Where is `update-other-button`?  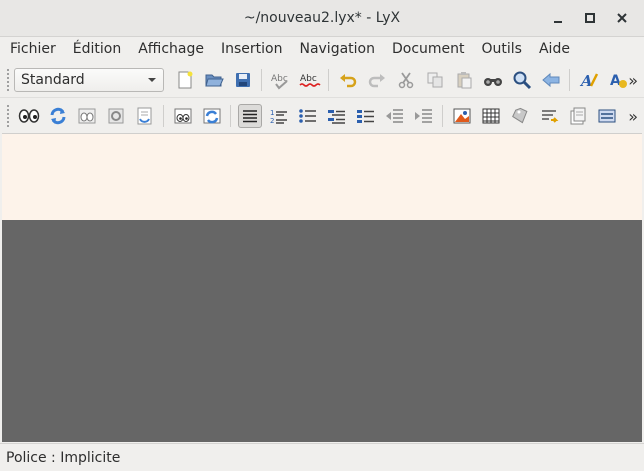
update-other-button is located at coordinates (145, 116).